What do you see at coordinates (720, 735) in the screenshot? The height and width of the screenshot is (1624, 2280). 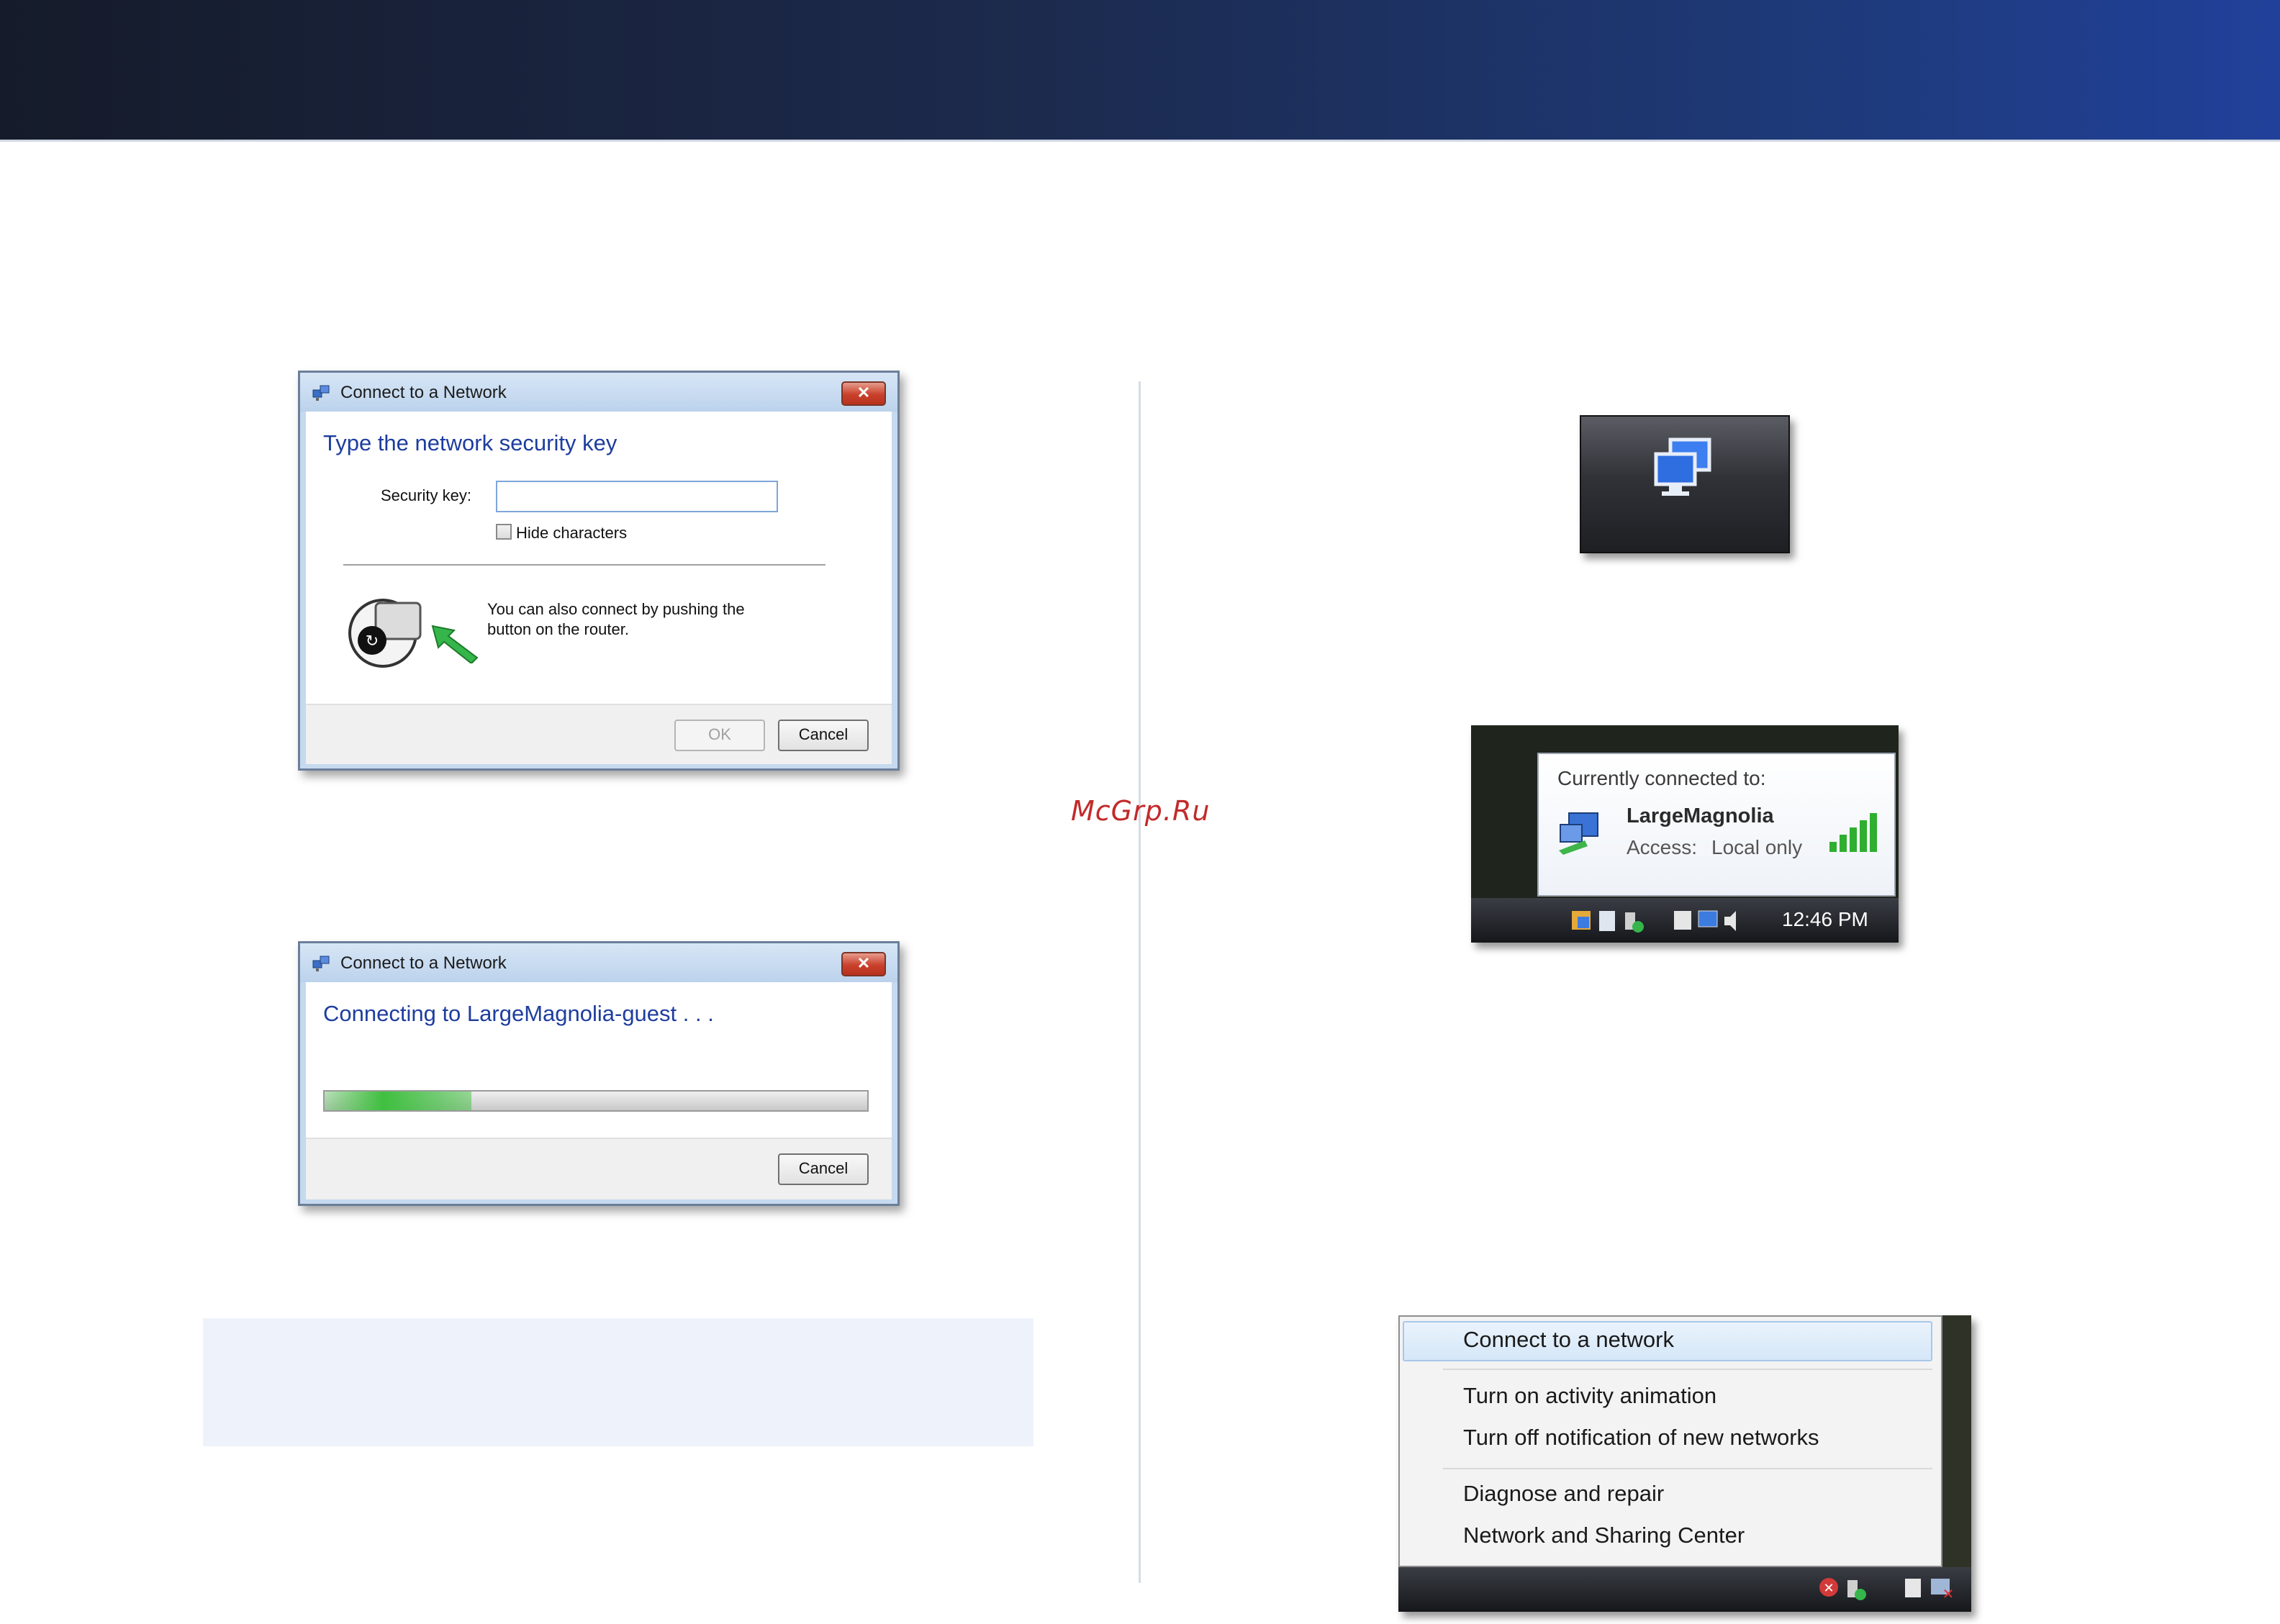 I see `ok-button: OK` at bounding box center [720, 735].